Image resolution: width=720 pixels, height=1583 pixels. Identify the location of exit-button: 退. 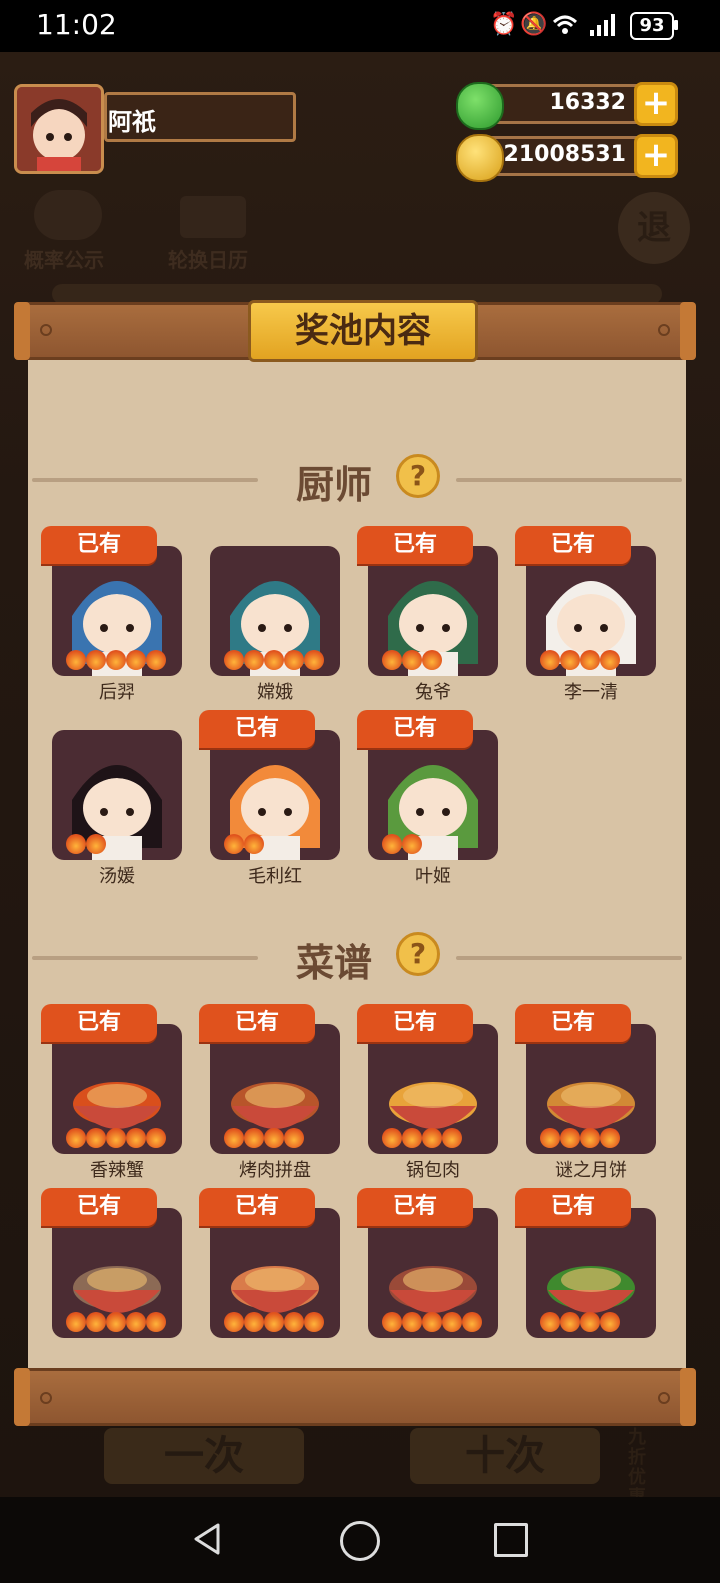
(654, 228).